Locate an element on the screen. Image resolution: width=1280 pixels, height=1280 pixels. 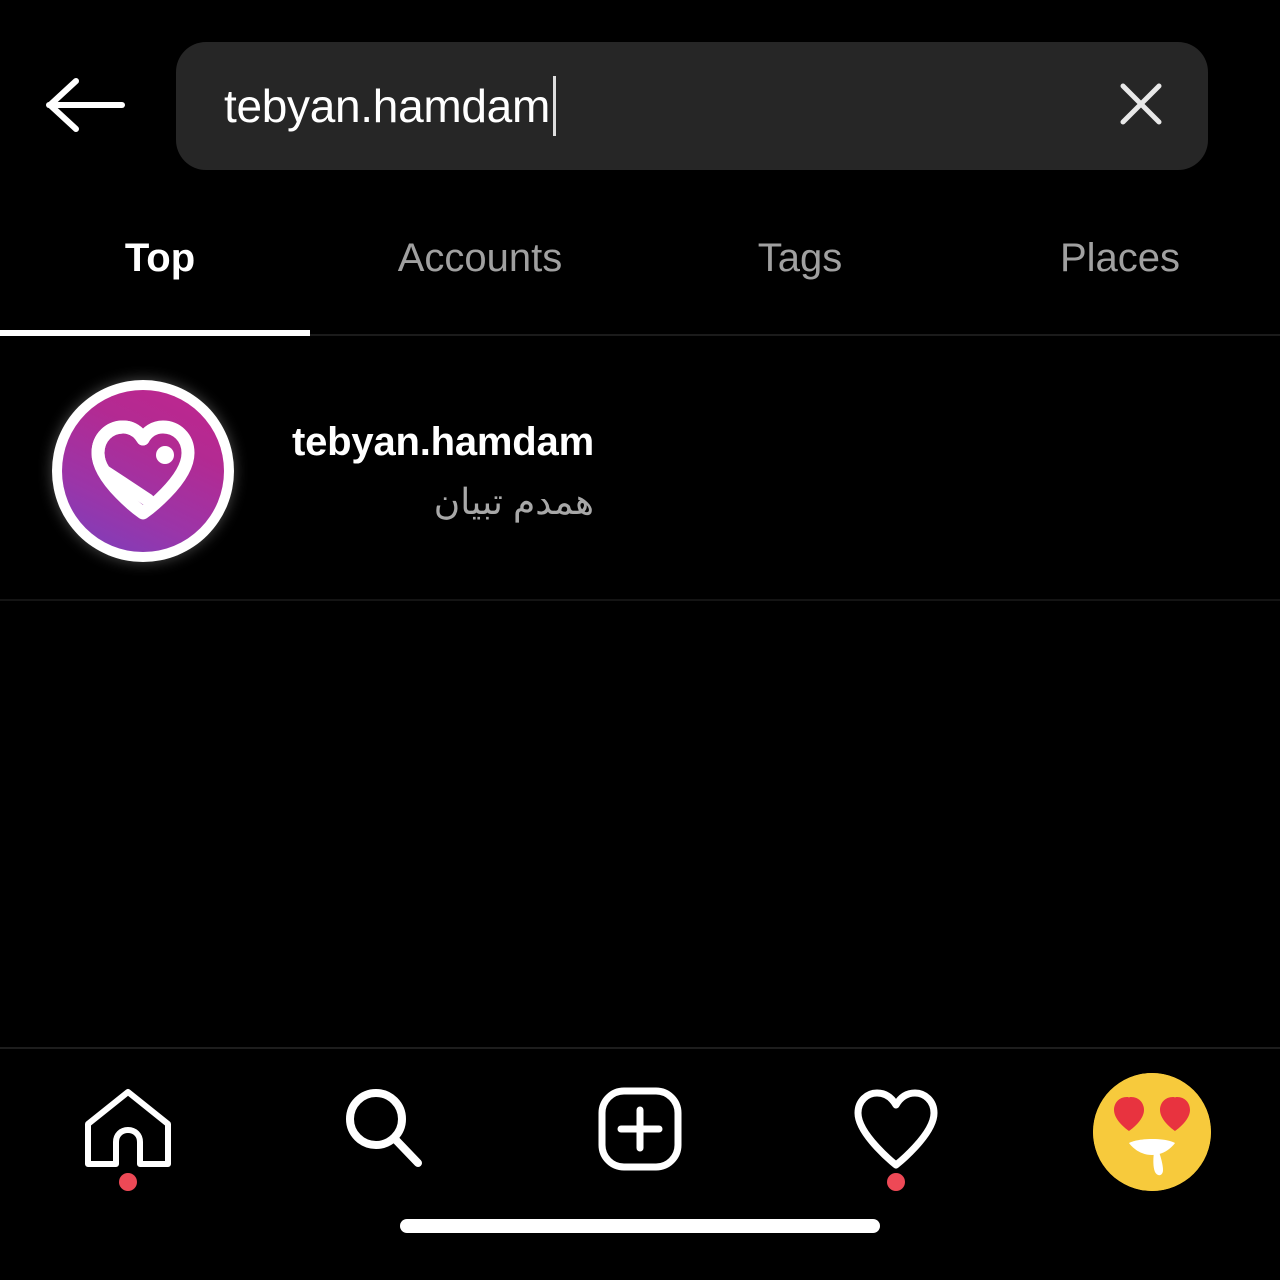
tab-places: Places is located at coordinates (1120, 242).